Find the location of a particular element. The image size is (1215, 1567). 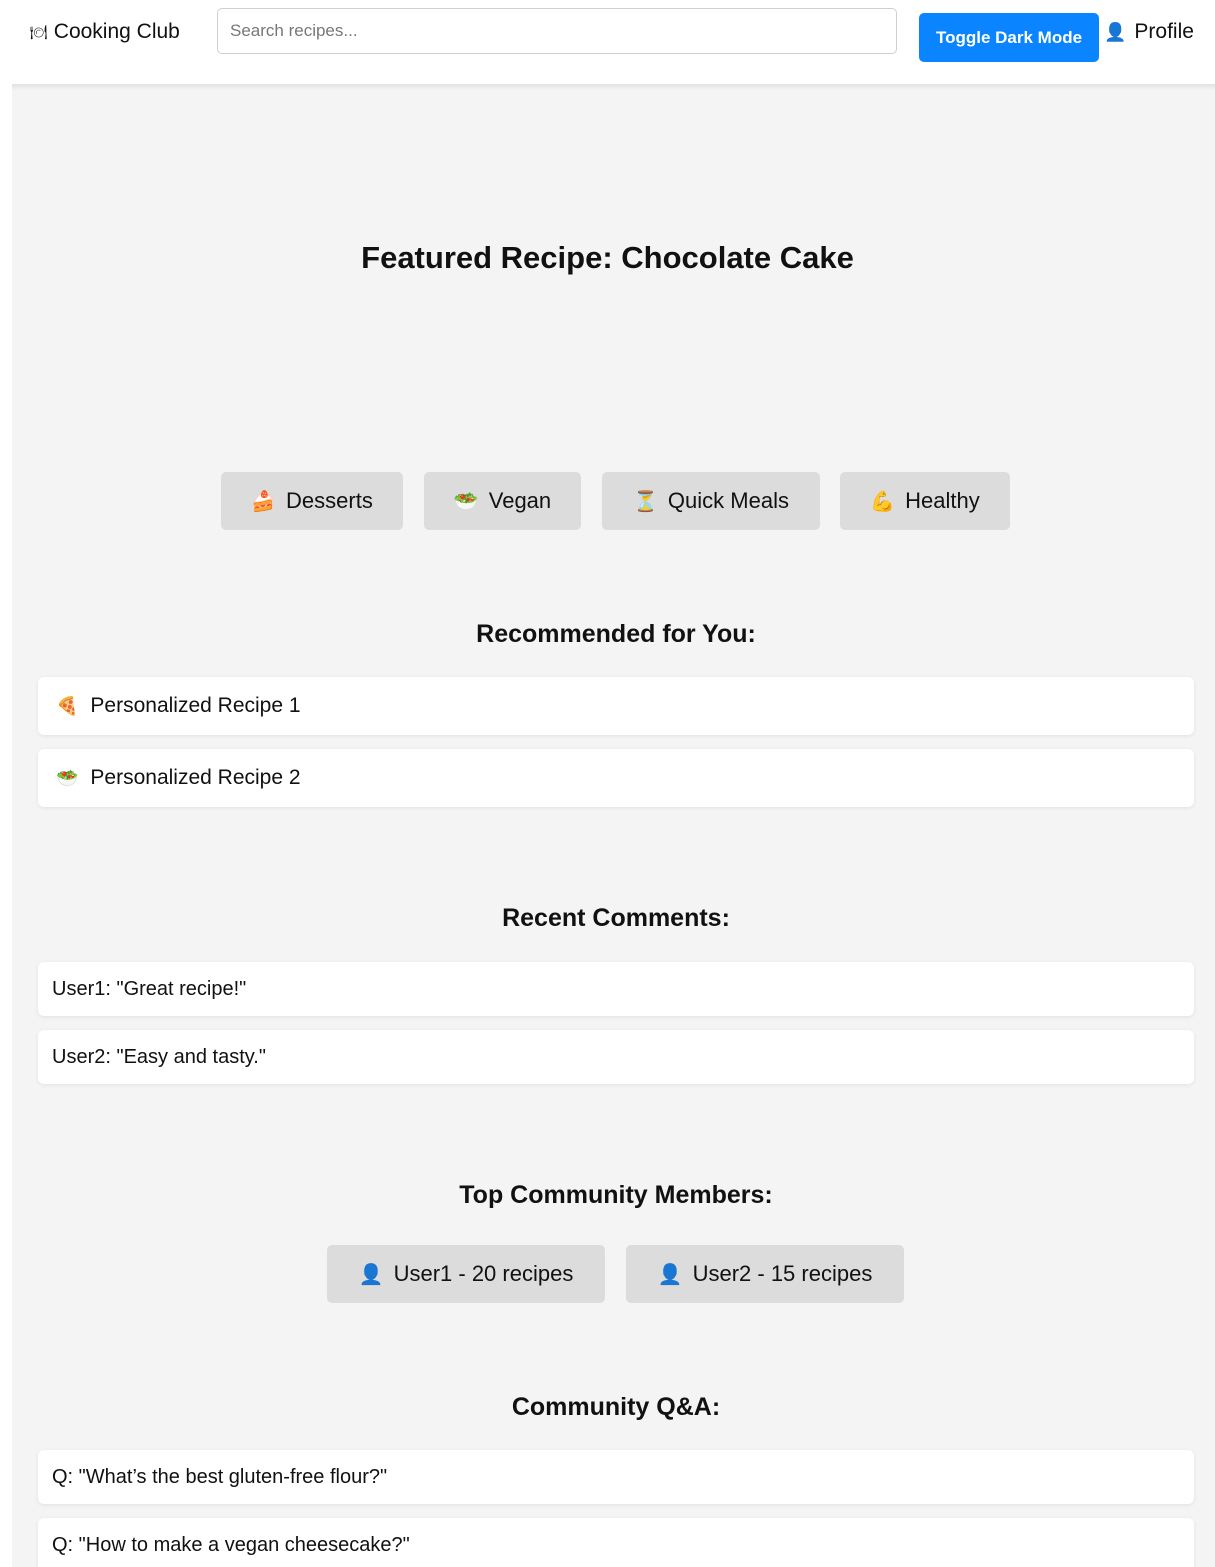

comment-text: User1: "Great recipe!" is located at coordinates (149, 988).